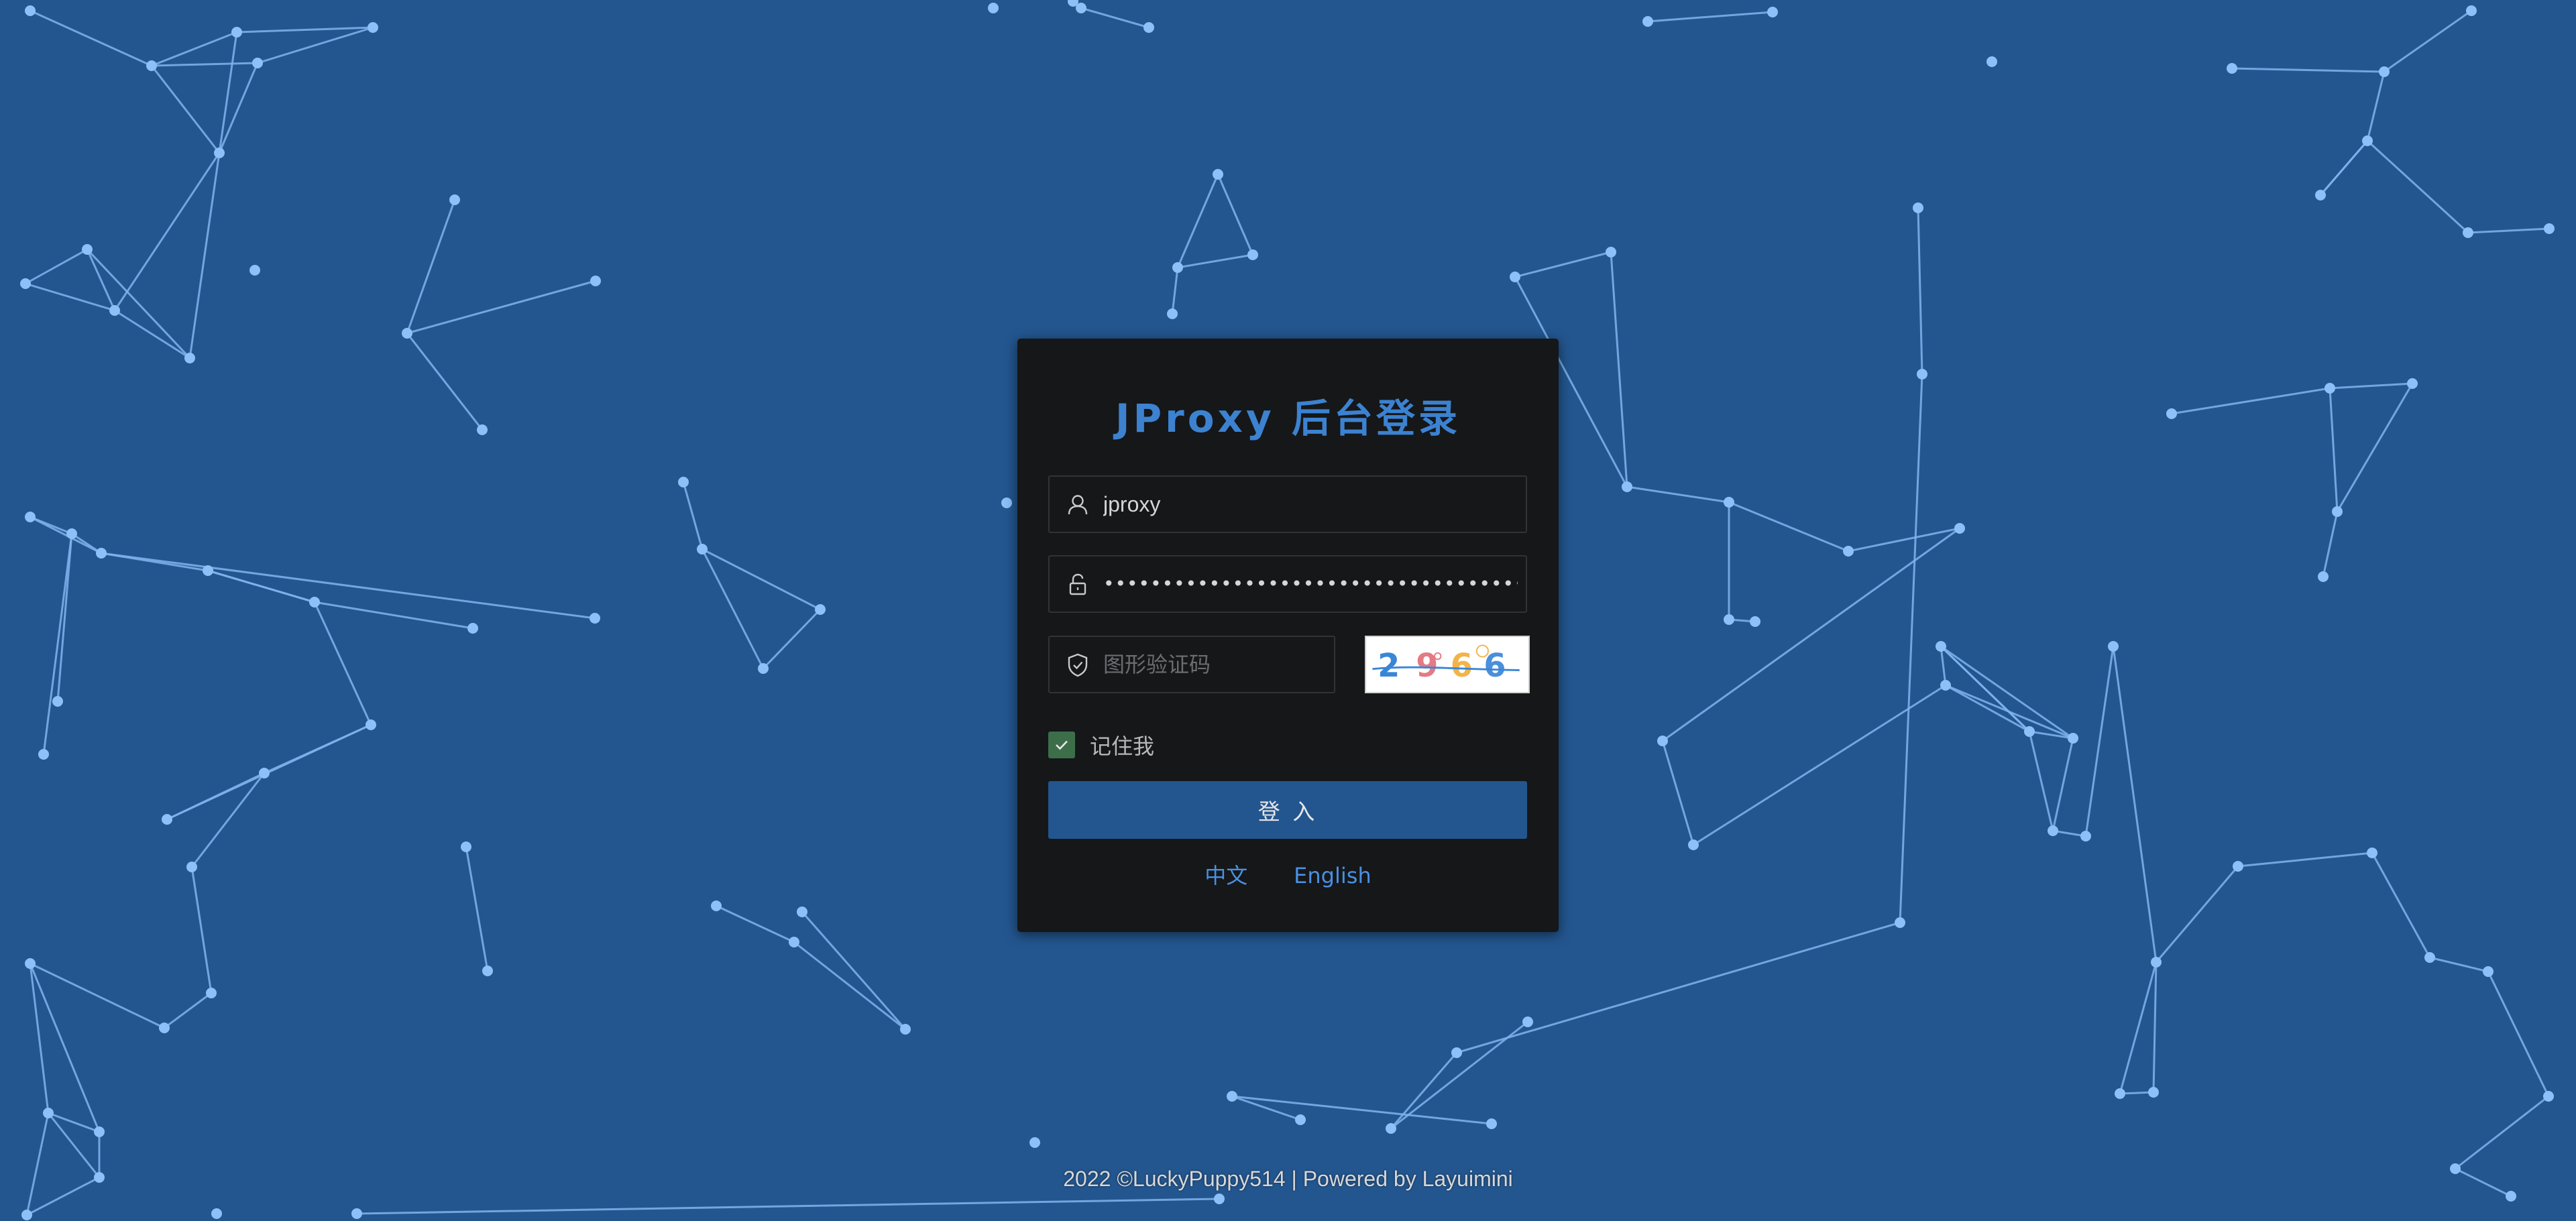  What do you see at coordinates (1061, 745) in the screenshot?
I see `check-icon` at bounding box center [1061, 745].